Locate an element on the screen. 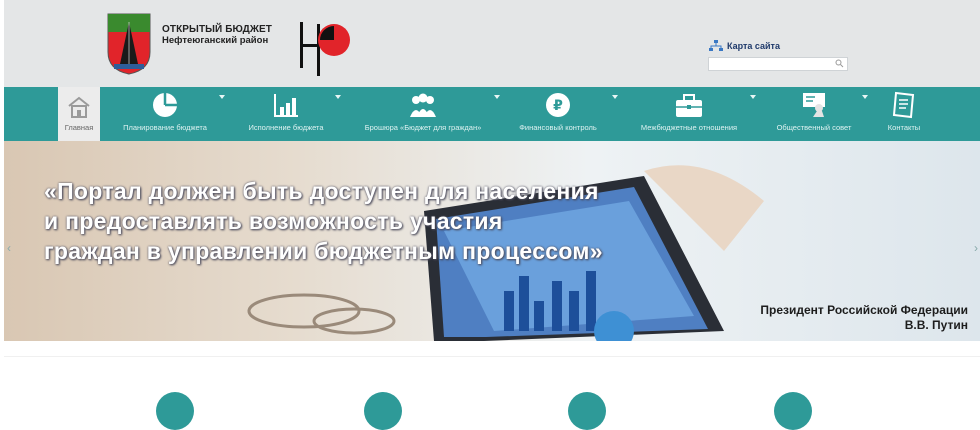 This screenshot has height=430, width=980. sitemap-link: Карта сайта is located at coordinates (744, 46).